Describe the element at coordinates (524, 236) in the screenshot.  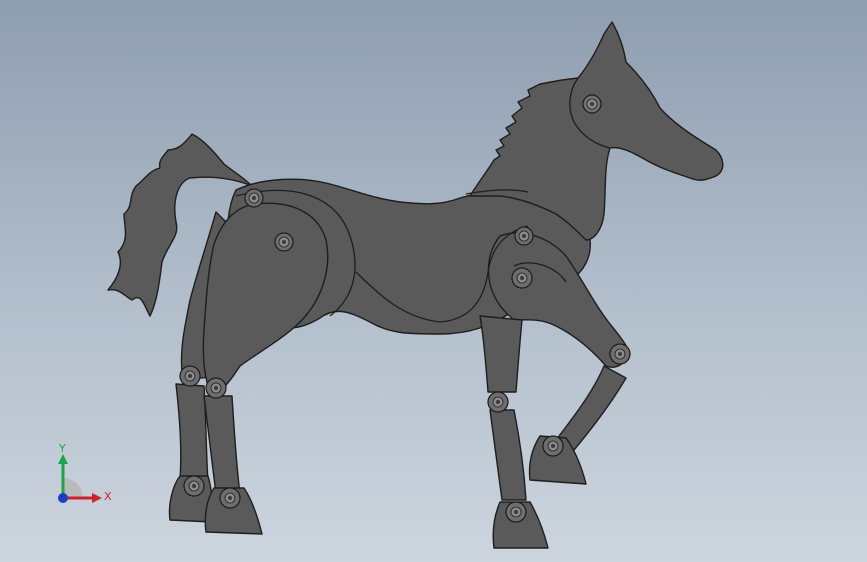
I see `pin-joint-shoulder` at that location.